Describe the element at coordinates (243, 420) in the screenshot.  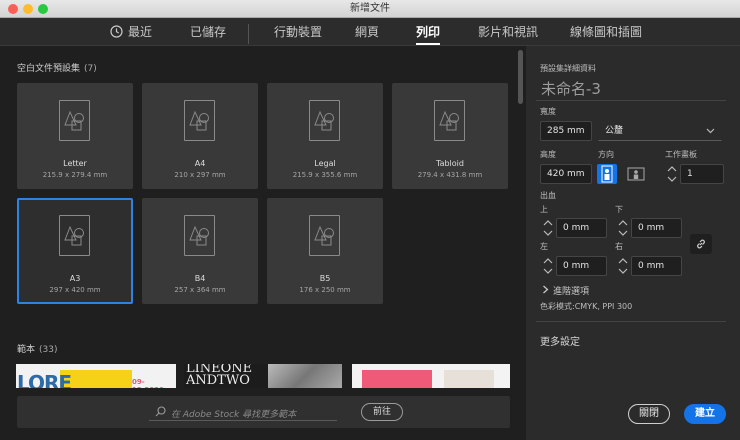
I see `search-underline` at that location.